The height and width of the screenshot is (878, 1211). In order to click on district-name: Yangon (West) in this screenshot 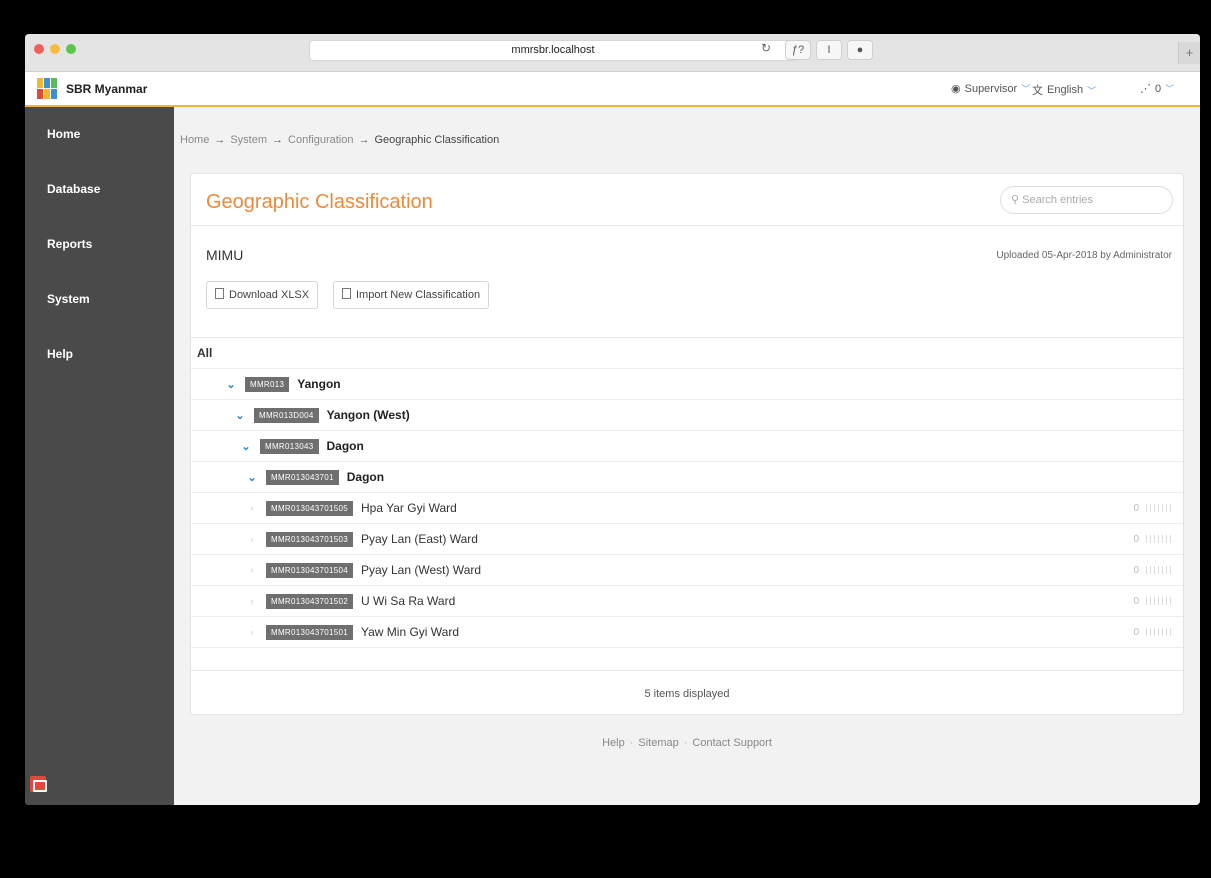, I will do `click(368, 415)`.